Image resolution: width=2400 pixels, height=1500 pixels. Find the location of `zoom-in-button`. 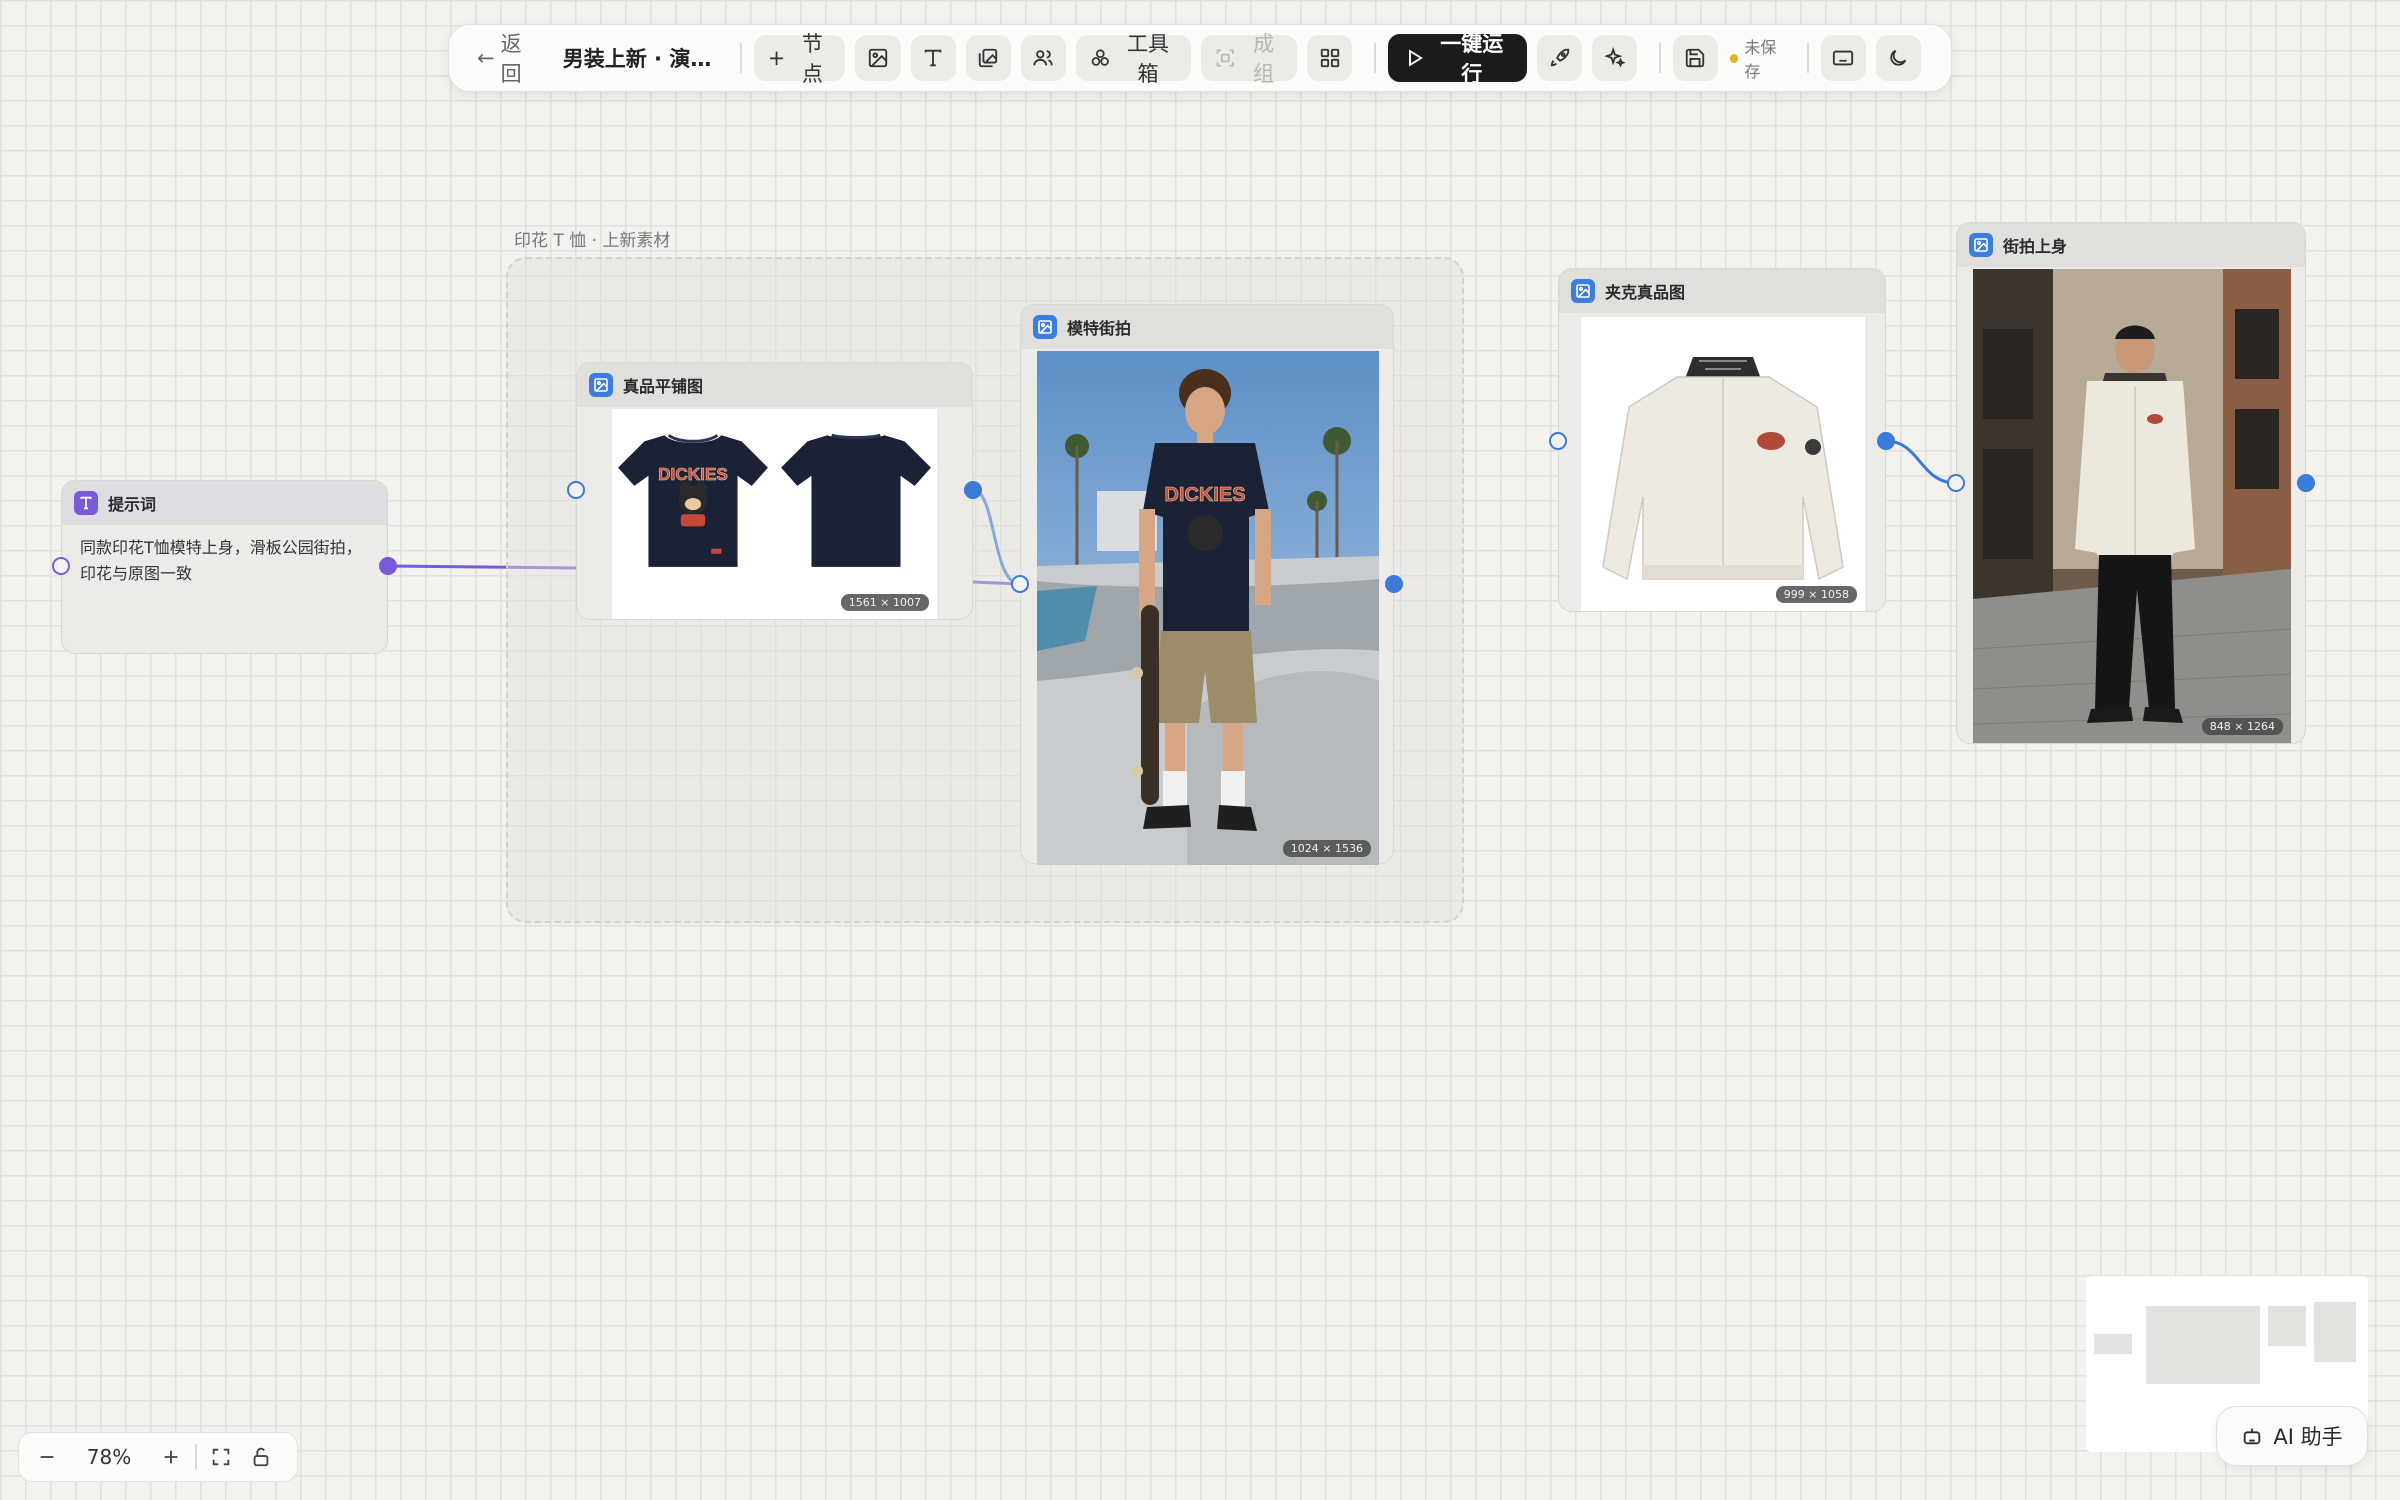

zoom-in-button is located at coordinates (171, 1457).